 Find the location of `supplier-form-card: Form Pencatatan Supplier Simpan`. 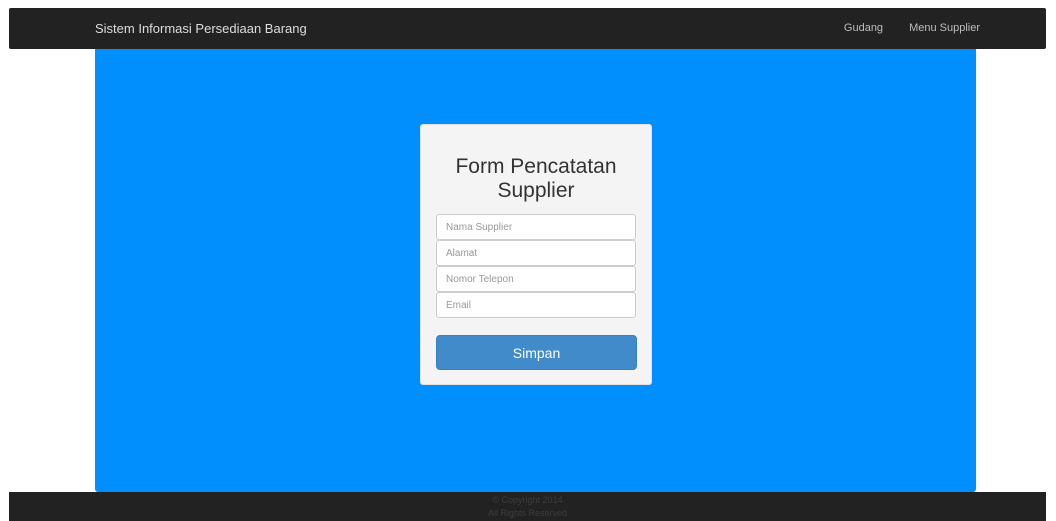

supplier-form-card: Form Pencatatan Supplier Simpan is located at coordinates (536, 254).